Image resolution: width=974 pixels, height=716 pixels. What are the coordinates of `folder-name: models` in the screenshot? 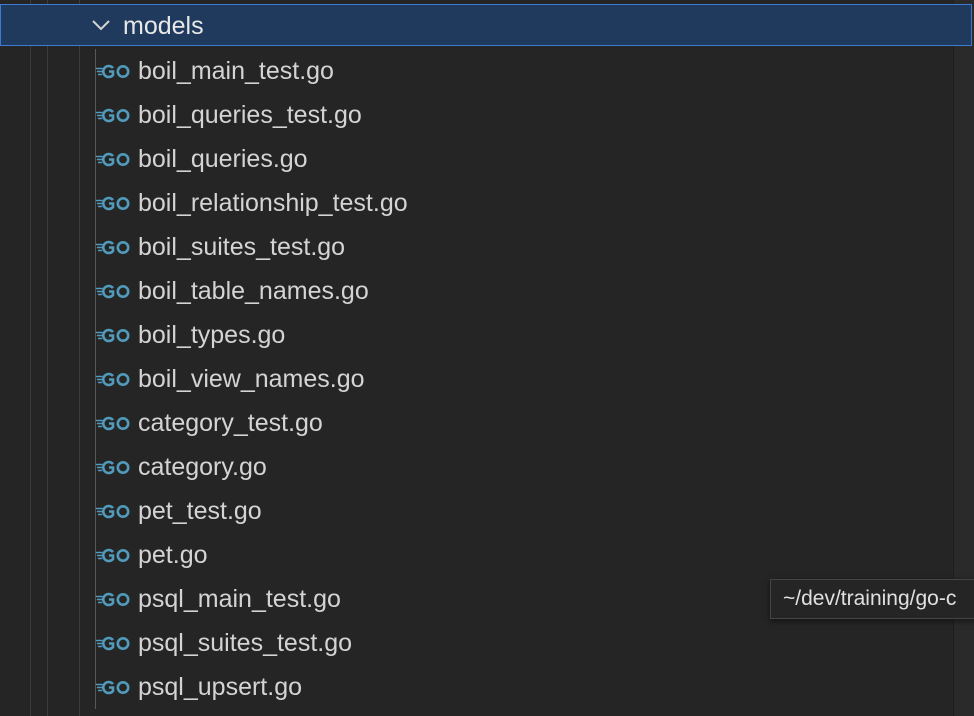 It's located at (163, 26).